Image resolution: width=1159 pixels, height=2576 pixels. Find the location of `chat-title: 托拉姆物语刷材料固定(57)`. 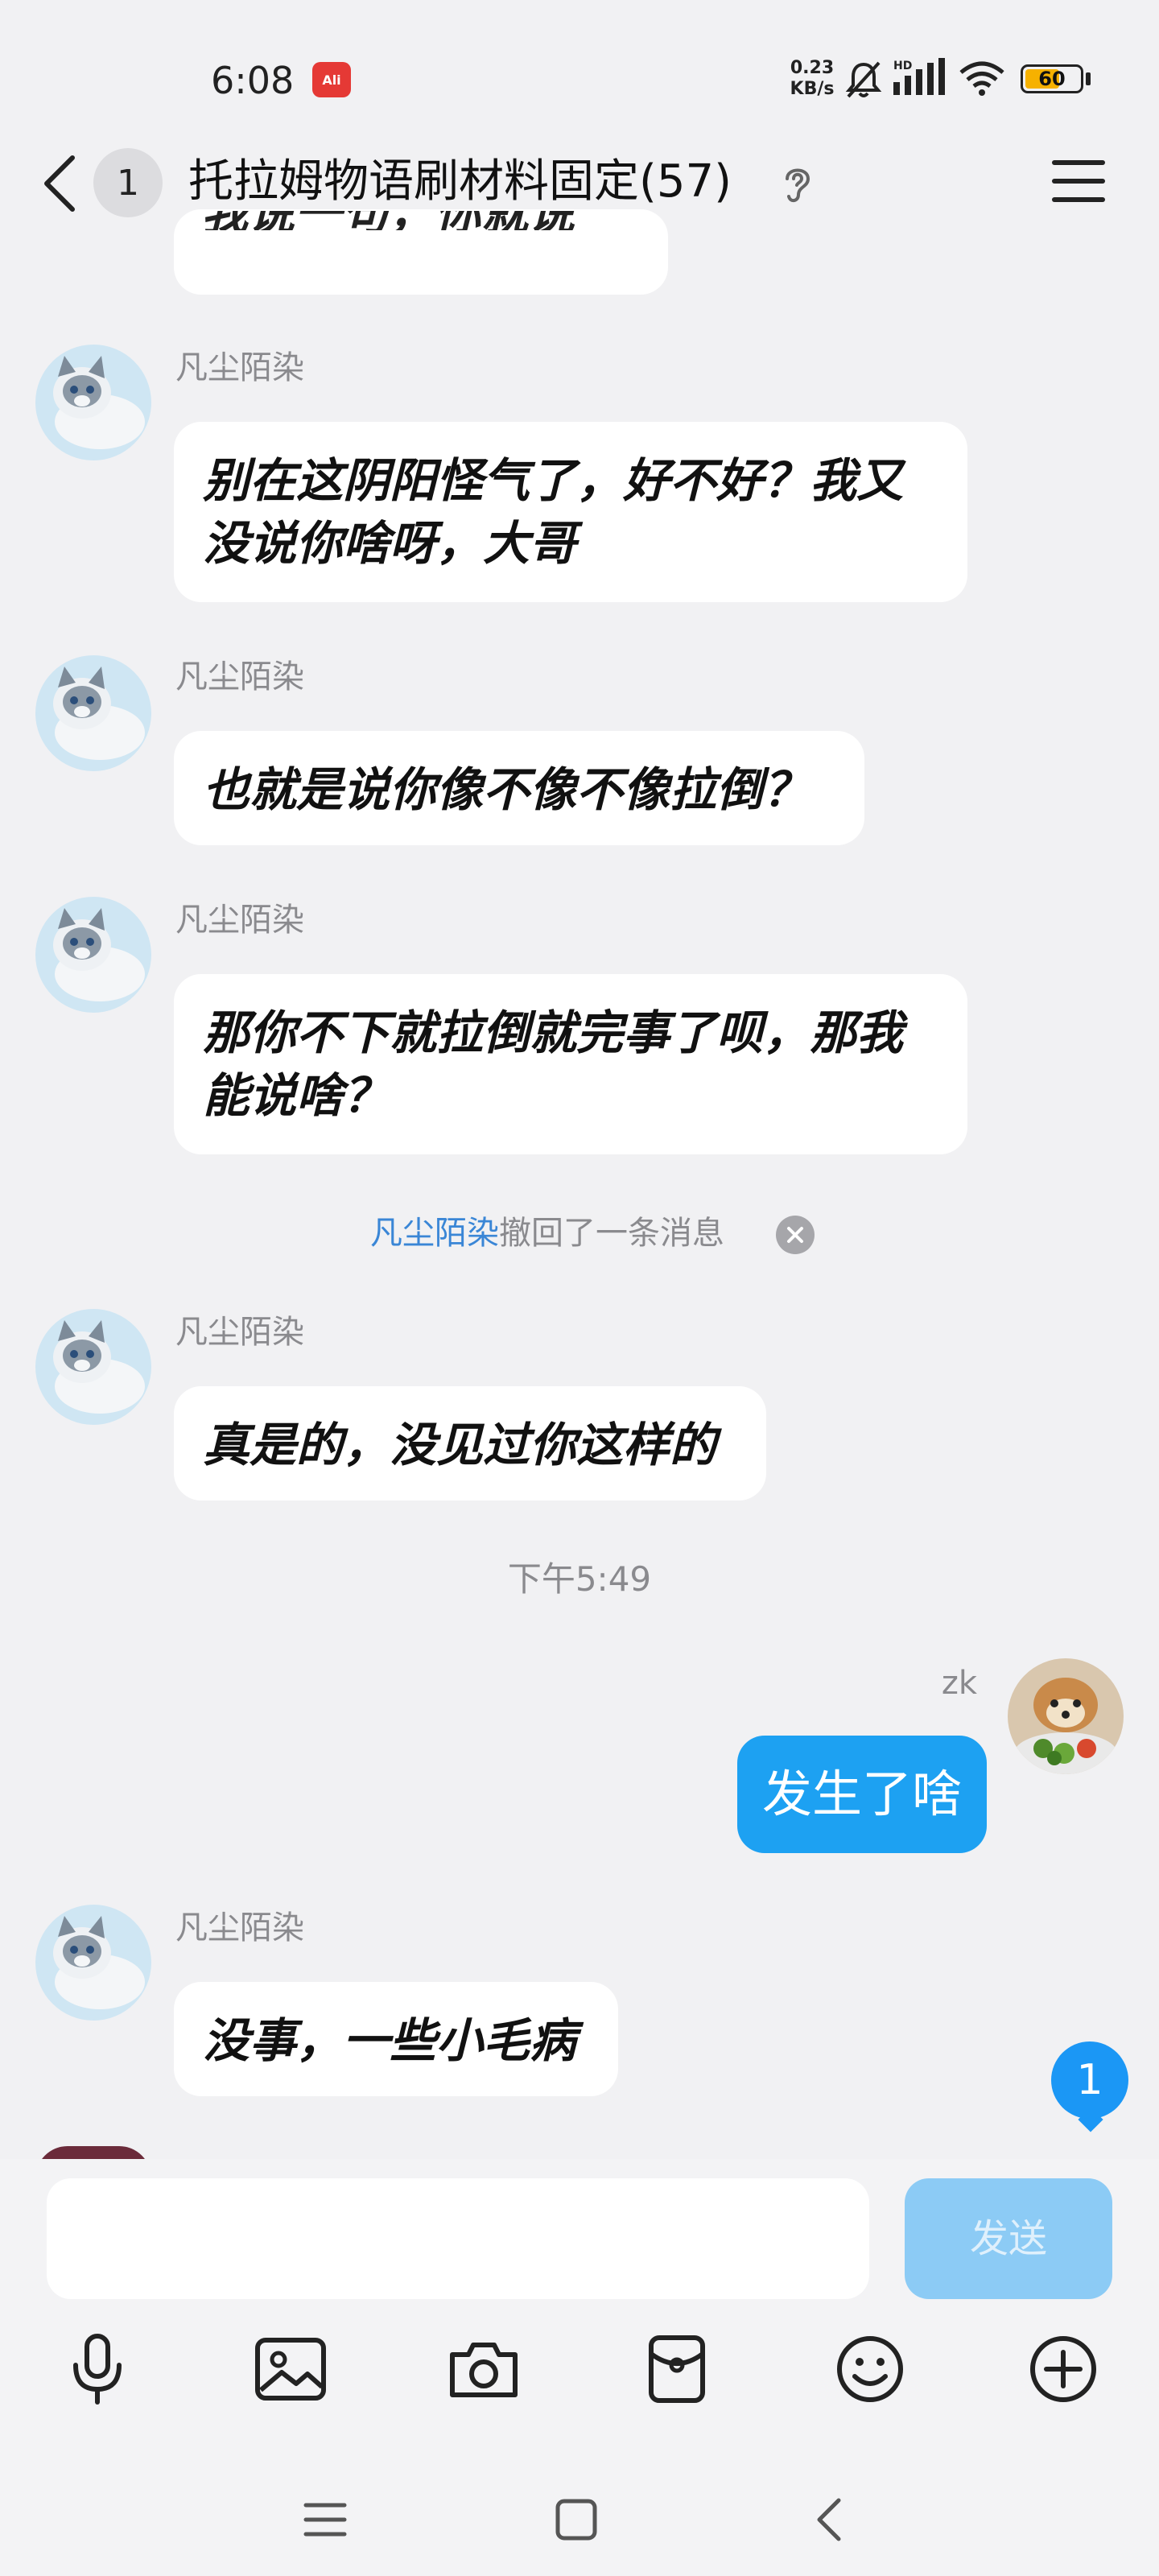

chat-title: 托拉姆物语刷材料固定(57) is located at coordinates (460, 182).